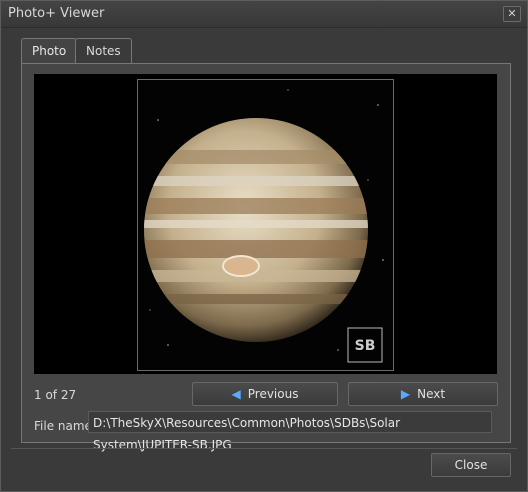 This screenshot has width=528, height=492. What do you see at coordinates (55, 395) in the screenshot?
I see `photo-counter: 1 of 27` at bounding box center [55, 395].